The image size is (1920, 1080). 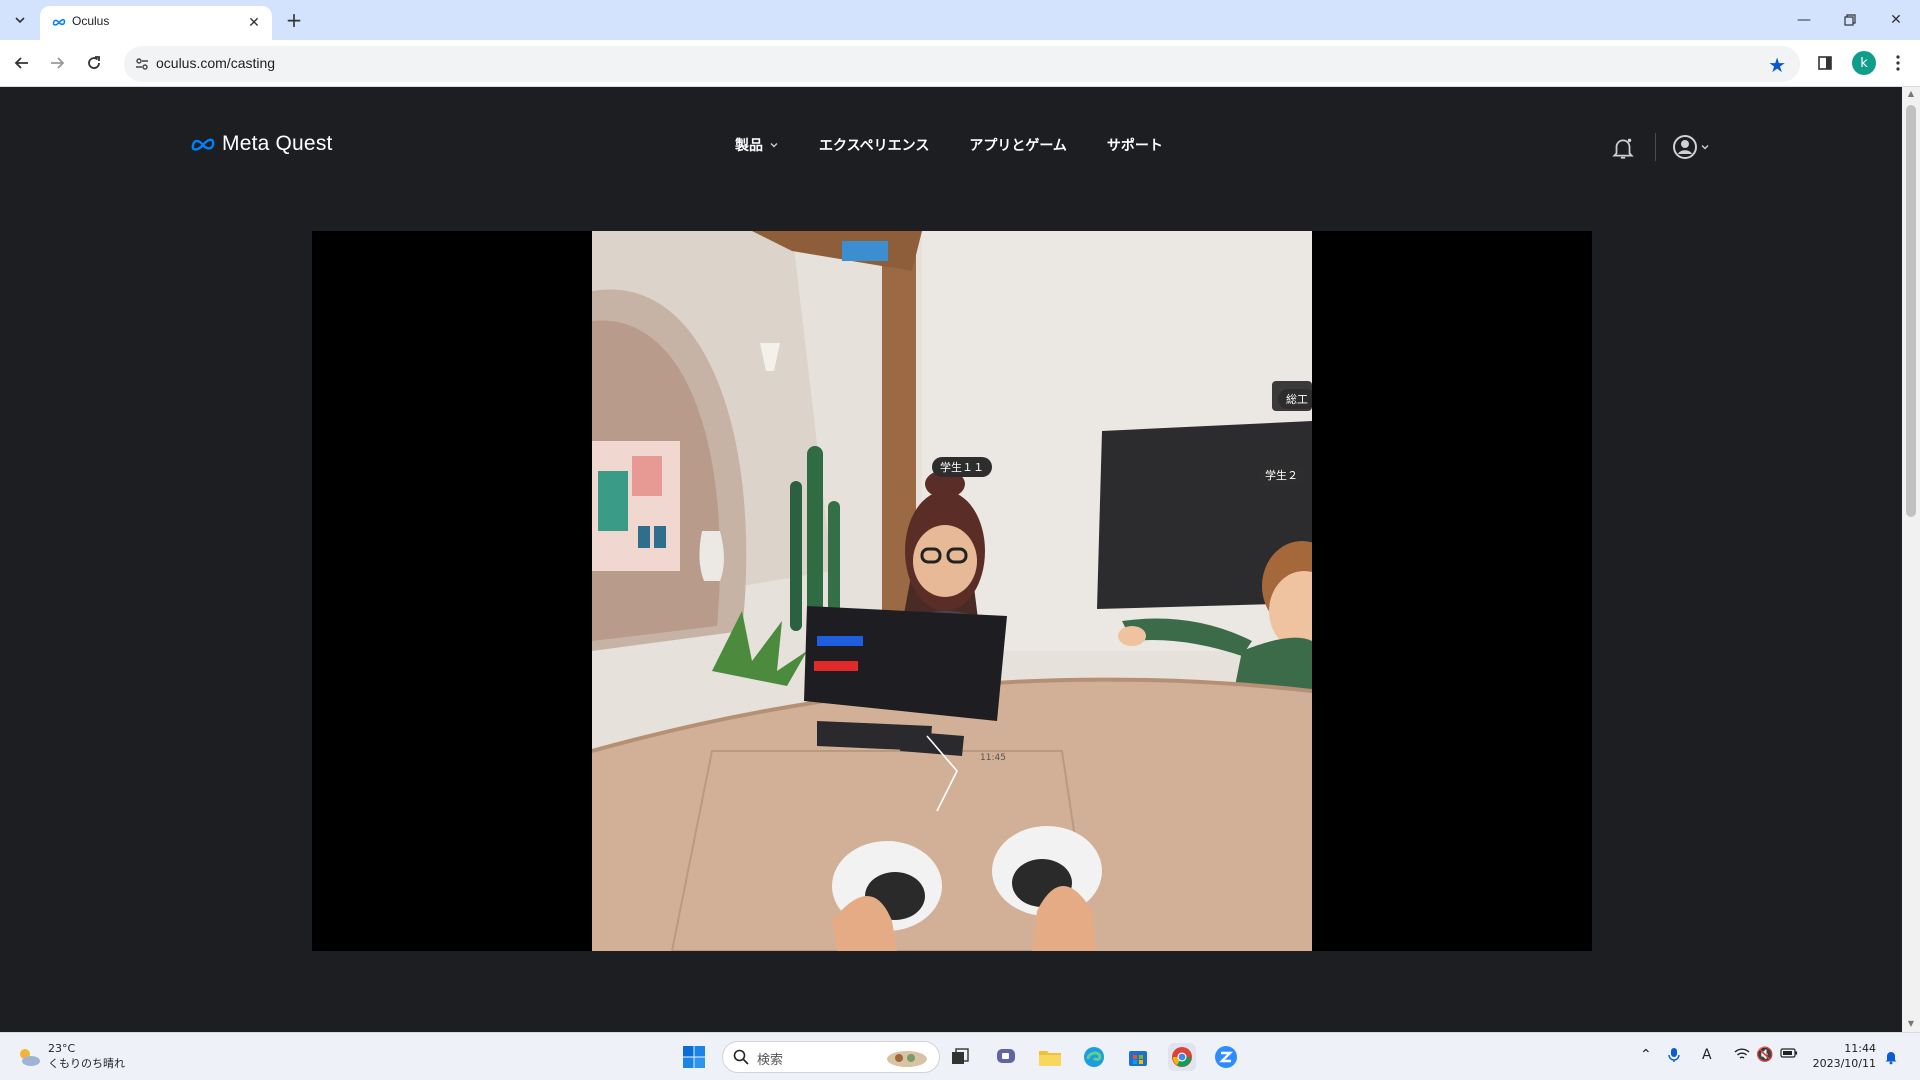 I want to click on store-icon, so click(x=1138, y=1058).